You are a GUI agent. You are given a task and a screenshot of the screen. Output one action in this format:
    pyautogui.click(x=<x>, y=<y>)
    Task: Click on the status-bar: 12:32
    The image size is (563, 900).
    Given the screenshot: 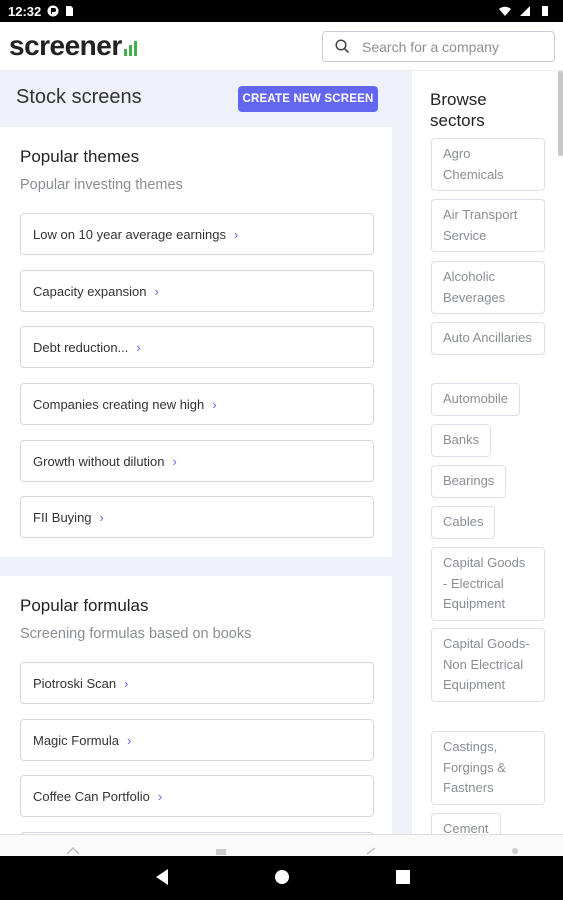 What is the action you would take?
    pyautogui.click(x=281, y=11)
    